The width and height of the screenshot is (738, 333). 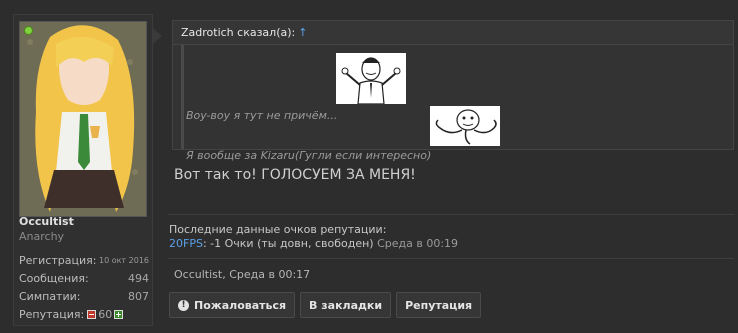 What do you see at coordinates (84, 296) in the screenshot?
I see `stat-likes: Симпатии: 807` at bounding box center [84, 296].